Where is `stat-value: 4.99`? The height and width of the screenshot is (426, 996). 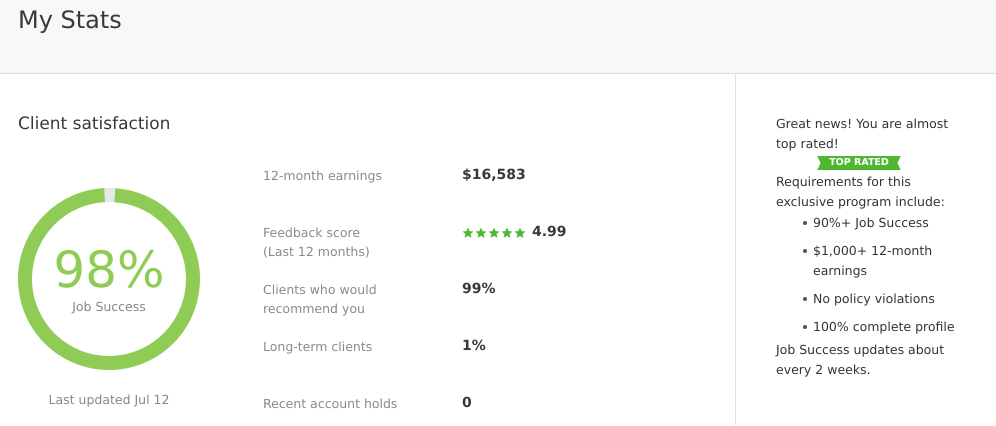 stat-value: 4.99 is located at coordinates (549, 232).